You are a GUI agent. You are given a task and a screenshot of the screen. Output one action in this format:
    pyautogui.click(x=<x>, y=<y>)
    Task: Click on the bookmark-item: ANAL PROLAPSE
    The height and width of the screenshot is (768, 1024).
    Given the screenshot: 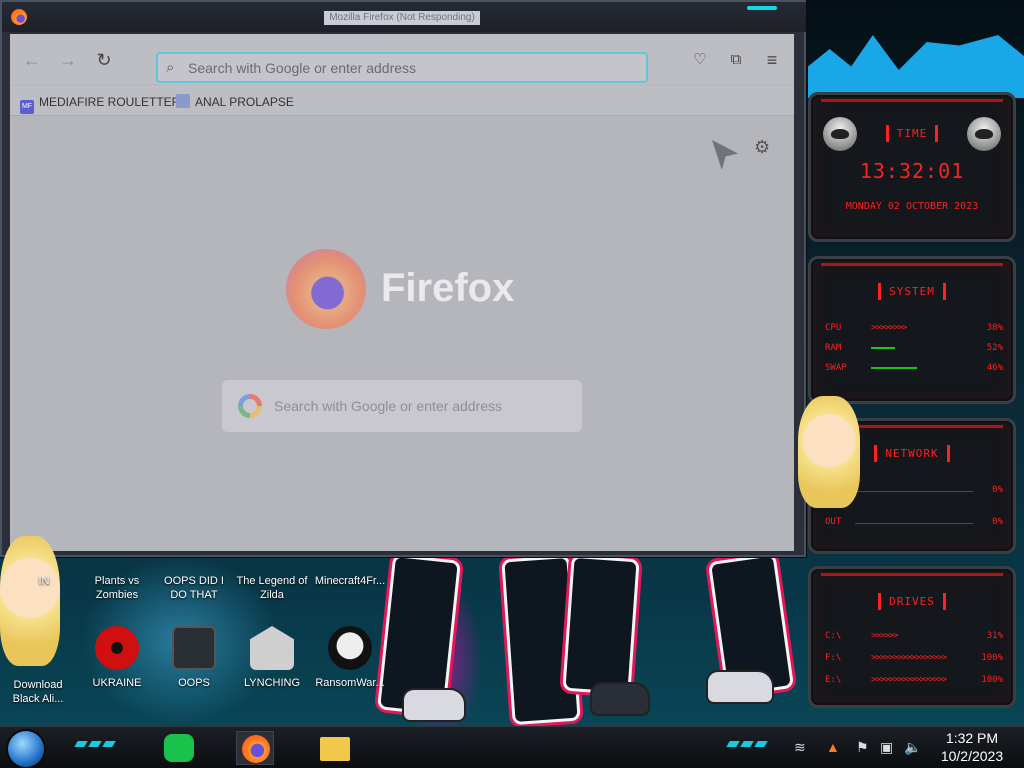 What is the action you would take?
    pyautogui.click(x=235, y=102)
    